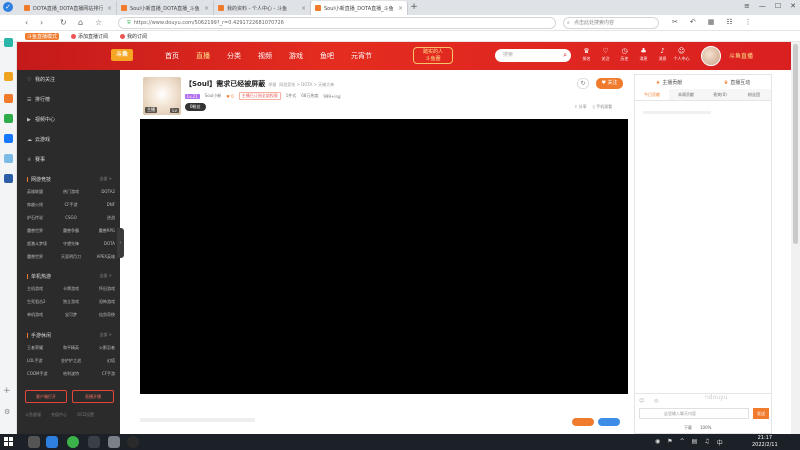  Describe the element at coordinates (120, 243) in the screenshot. I see `menu-collapse-handle: ‹` at that location.